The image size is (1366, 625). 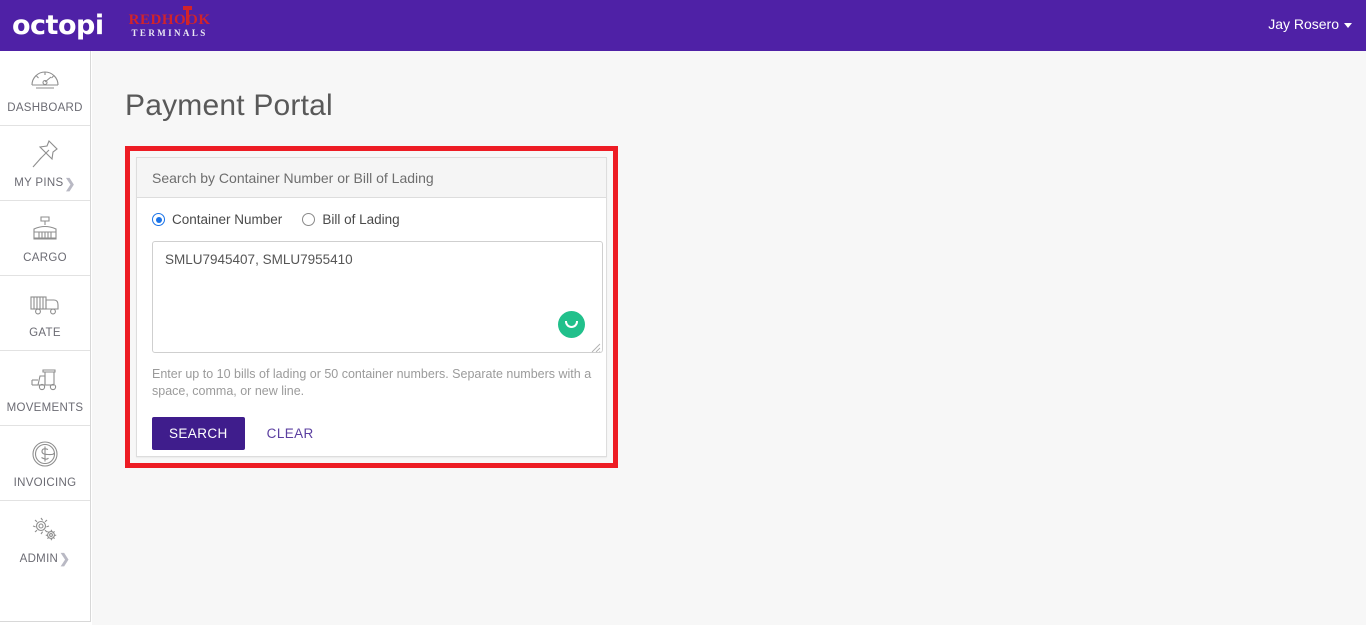 I want to click on sidebar-item-label: MOVEMENTS, so click(x=45, y=408).